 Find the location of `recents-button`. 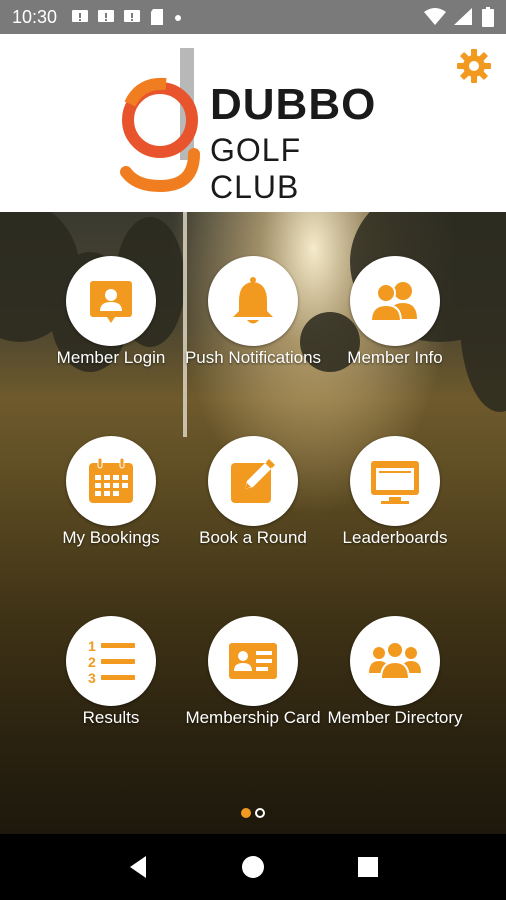

recents-button is located at coordinates (368, 867).